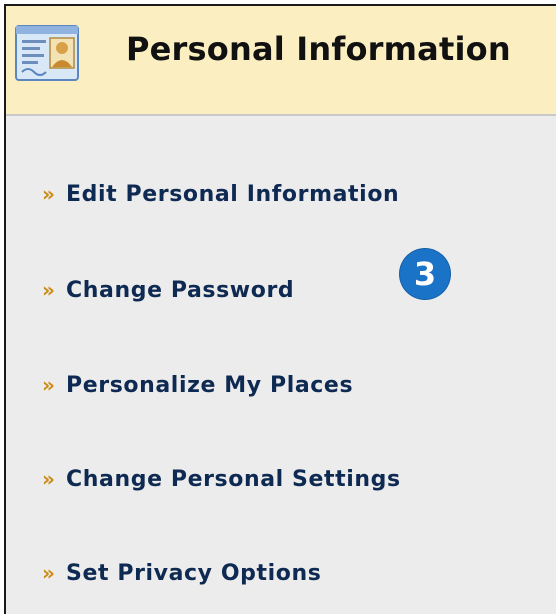  Describe the element at coordinates (233, 194) in the screenshot. I see `menu-item-label: Edit Personal Information` at that location.